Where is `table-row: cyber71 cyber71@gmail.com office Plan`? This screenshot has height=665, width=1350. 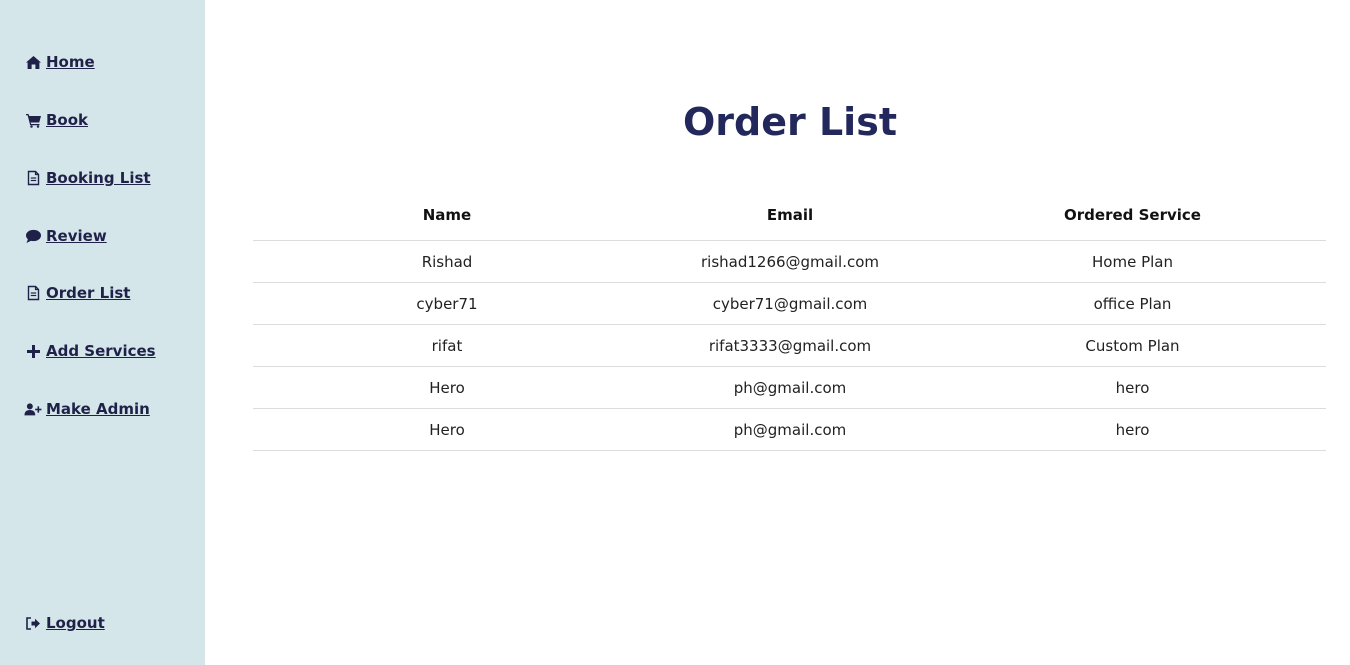 table-row: cyber71 cyber71@gmail.com office Plan is located at coordinates (789, 304).